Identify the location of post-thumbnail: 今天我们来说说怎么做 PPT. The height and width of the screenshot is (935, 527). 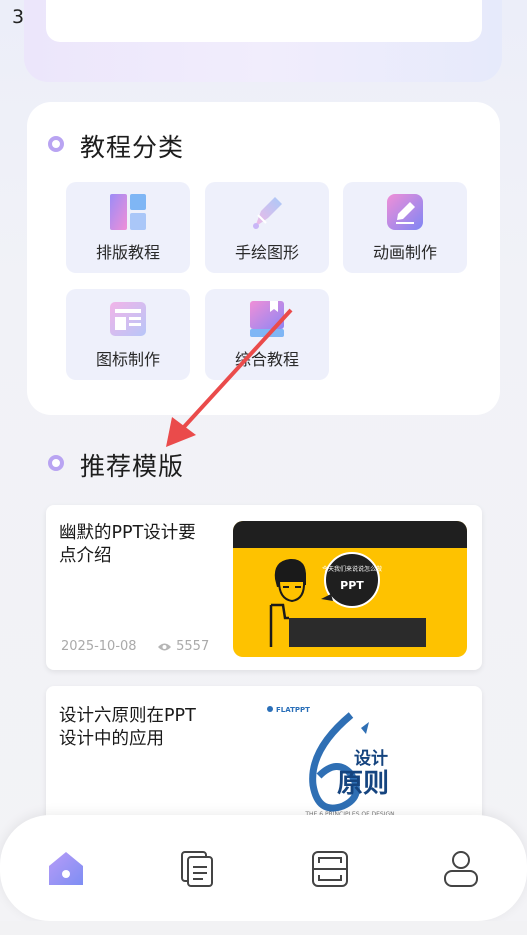
(350, 589).